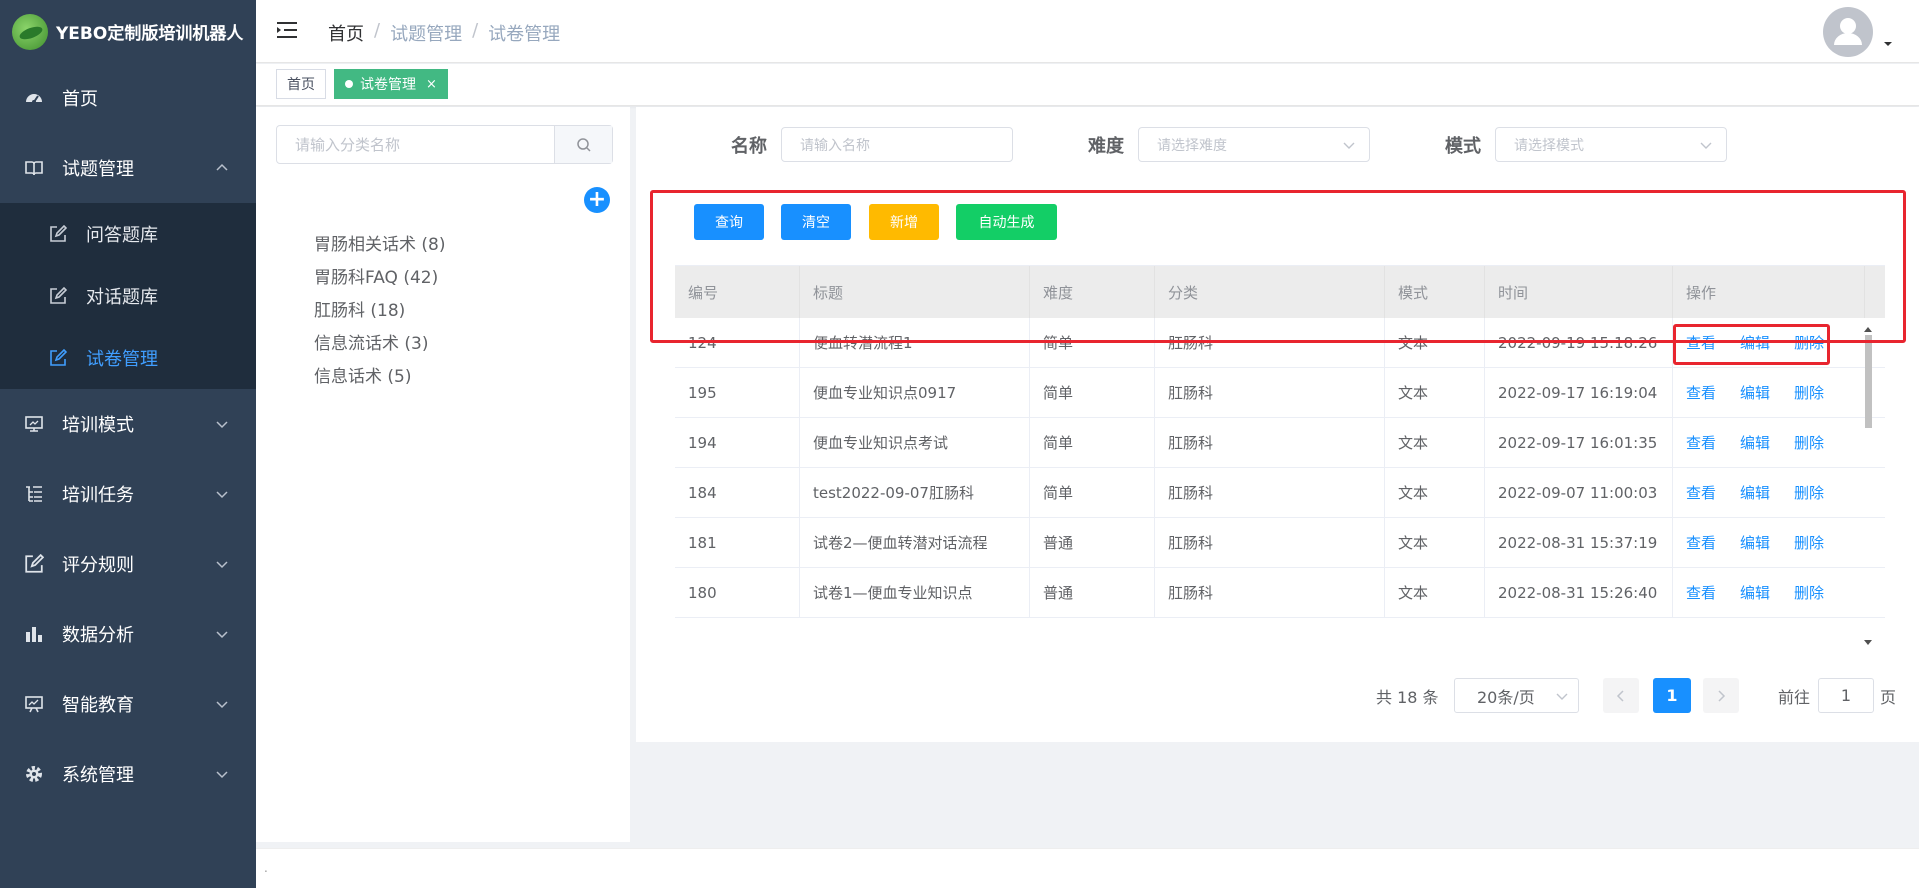 This screenshot has height=888, width=1919. I want to click on sidebar-item-question-management: 试题管理, so click(128, 168).